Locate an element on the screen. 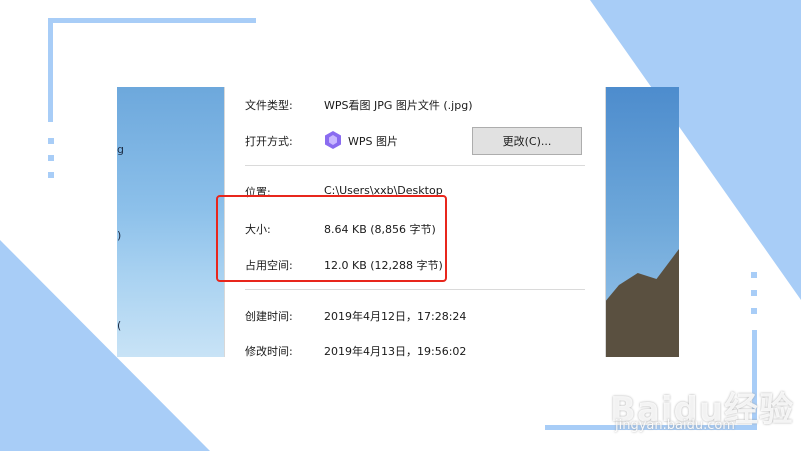 The width and height of the screenshot is (801, 451). modified-label: 修改时间: is located at coordinates (269, 351).